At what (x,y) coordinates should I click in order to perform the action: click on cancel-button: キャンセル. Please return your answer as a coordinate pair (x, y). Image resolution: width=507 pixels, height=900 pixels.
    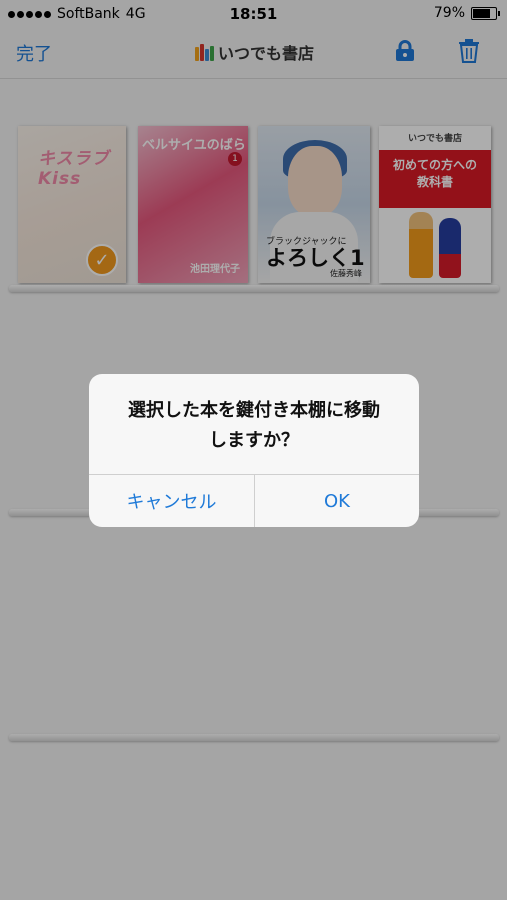
    Looking at the image, I should click on (171, 501).